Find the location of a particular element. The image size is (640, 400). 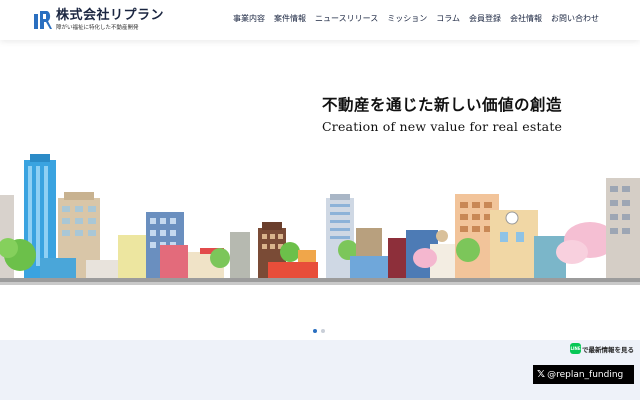

slider-dots is located at coordinates (319, 331).